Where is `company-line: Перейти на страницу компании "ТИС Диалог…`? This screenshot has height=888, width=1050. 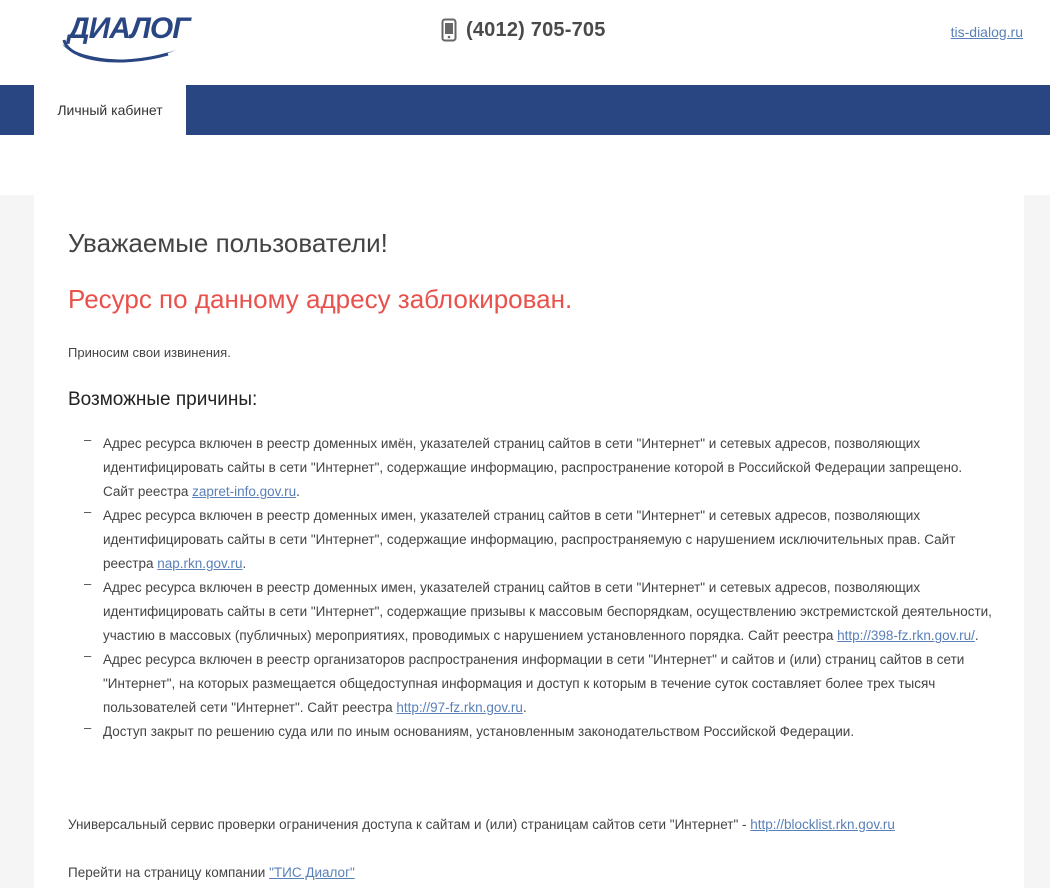 company-line: Перейти на страницу компании "ТИС Диалог… is located at coordinates (211, 872).